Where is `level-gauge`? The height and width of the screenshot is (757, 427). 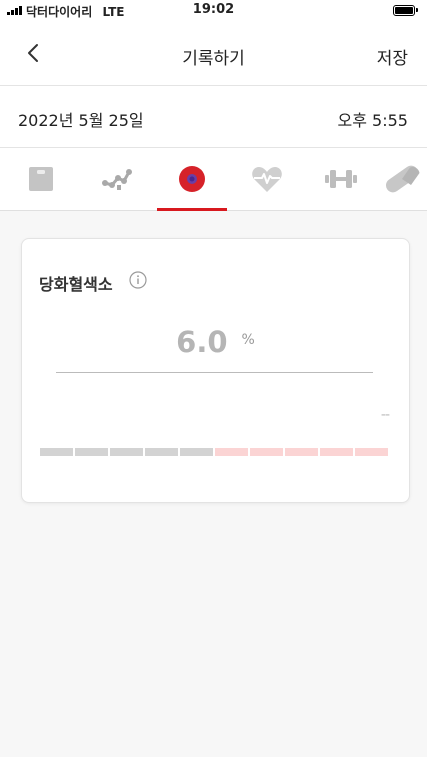
level-gauge is located at coordinates (214, 452).